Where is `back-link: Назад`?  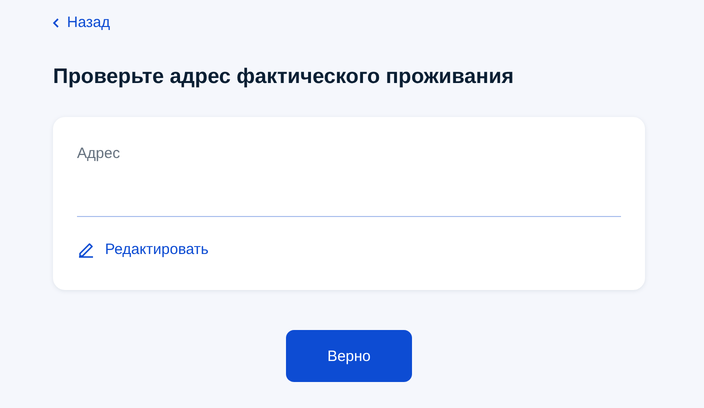 back-link: Назад is located at coordinates (81, 23).